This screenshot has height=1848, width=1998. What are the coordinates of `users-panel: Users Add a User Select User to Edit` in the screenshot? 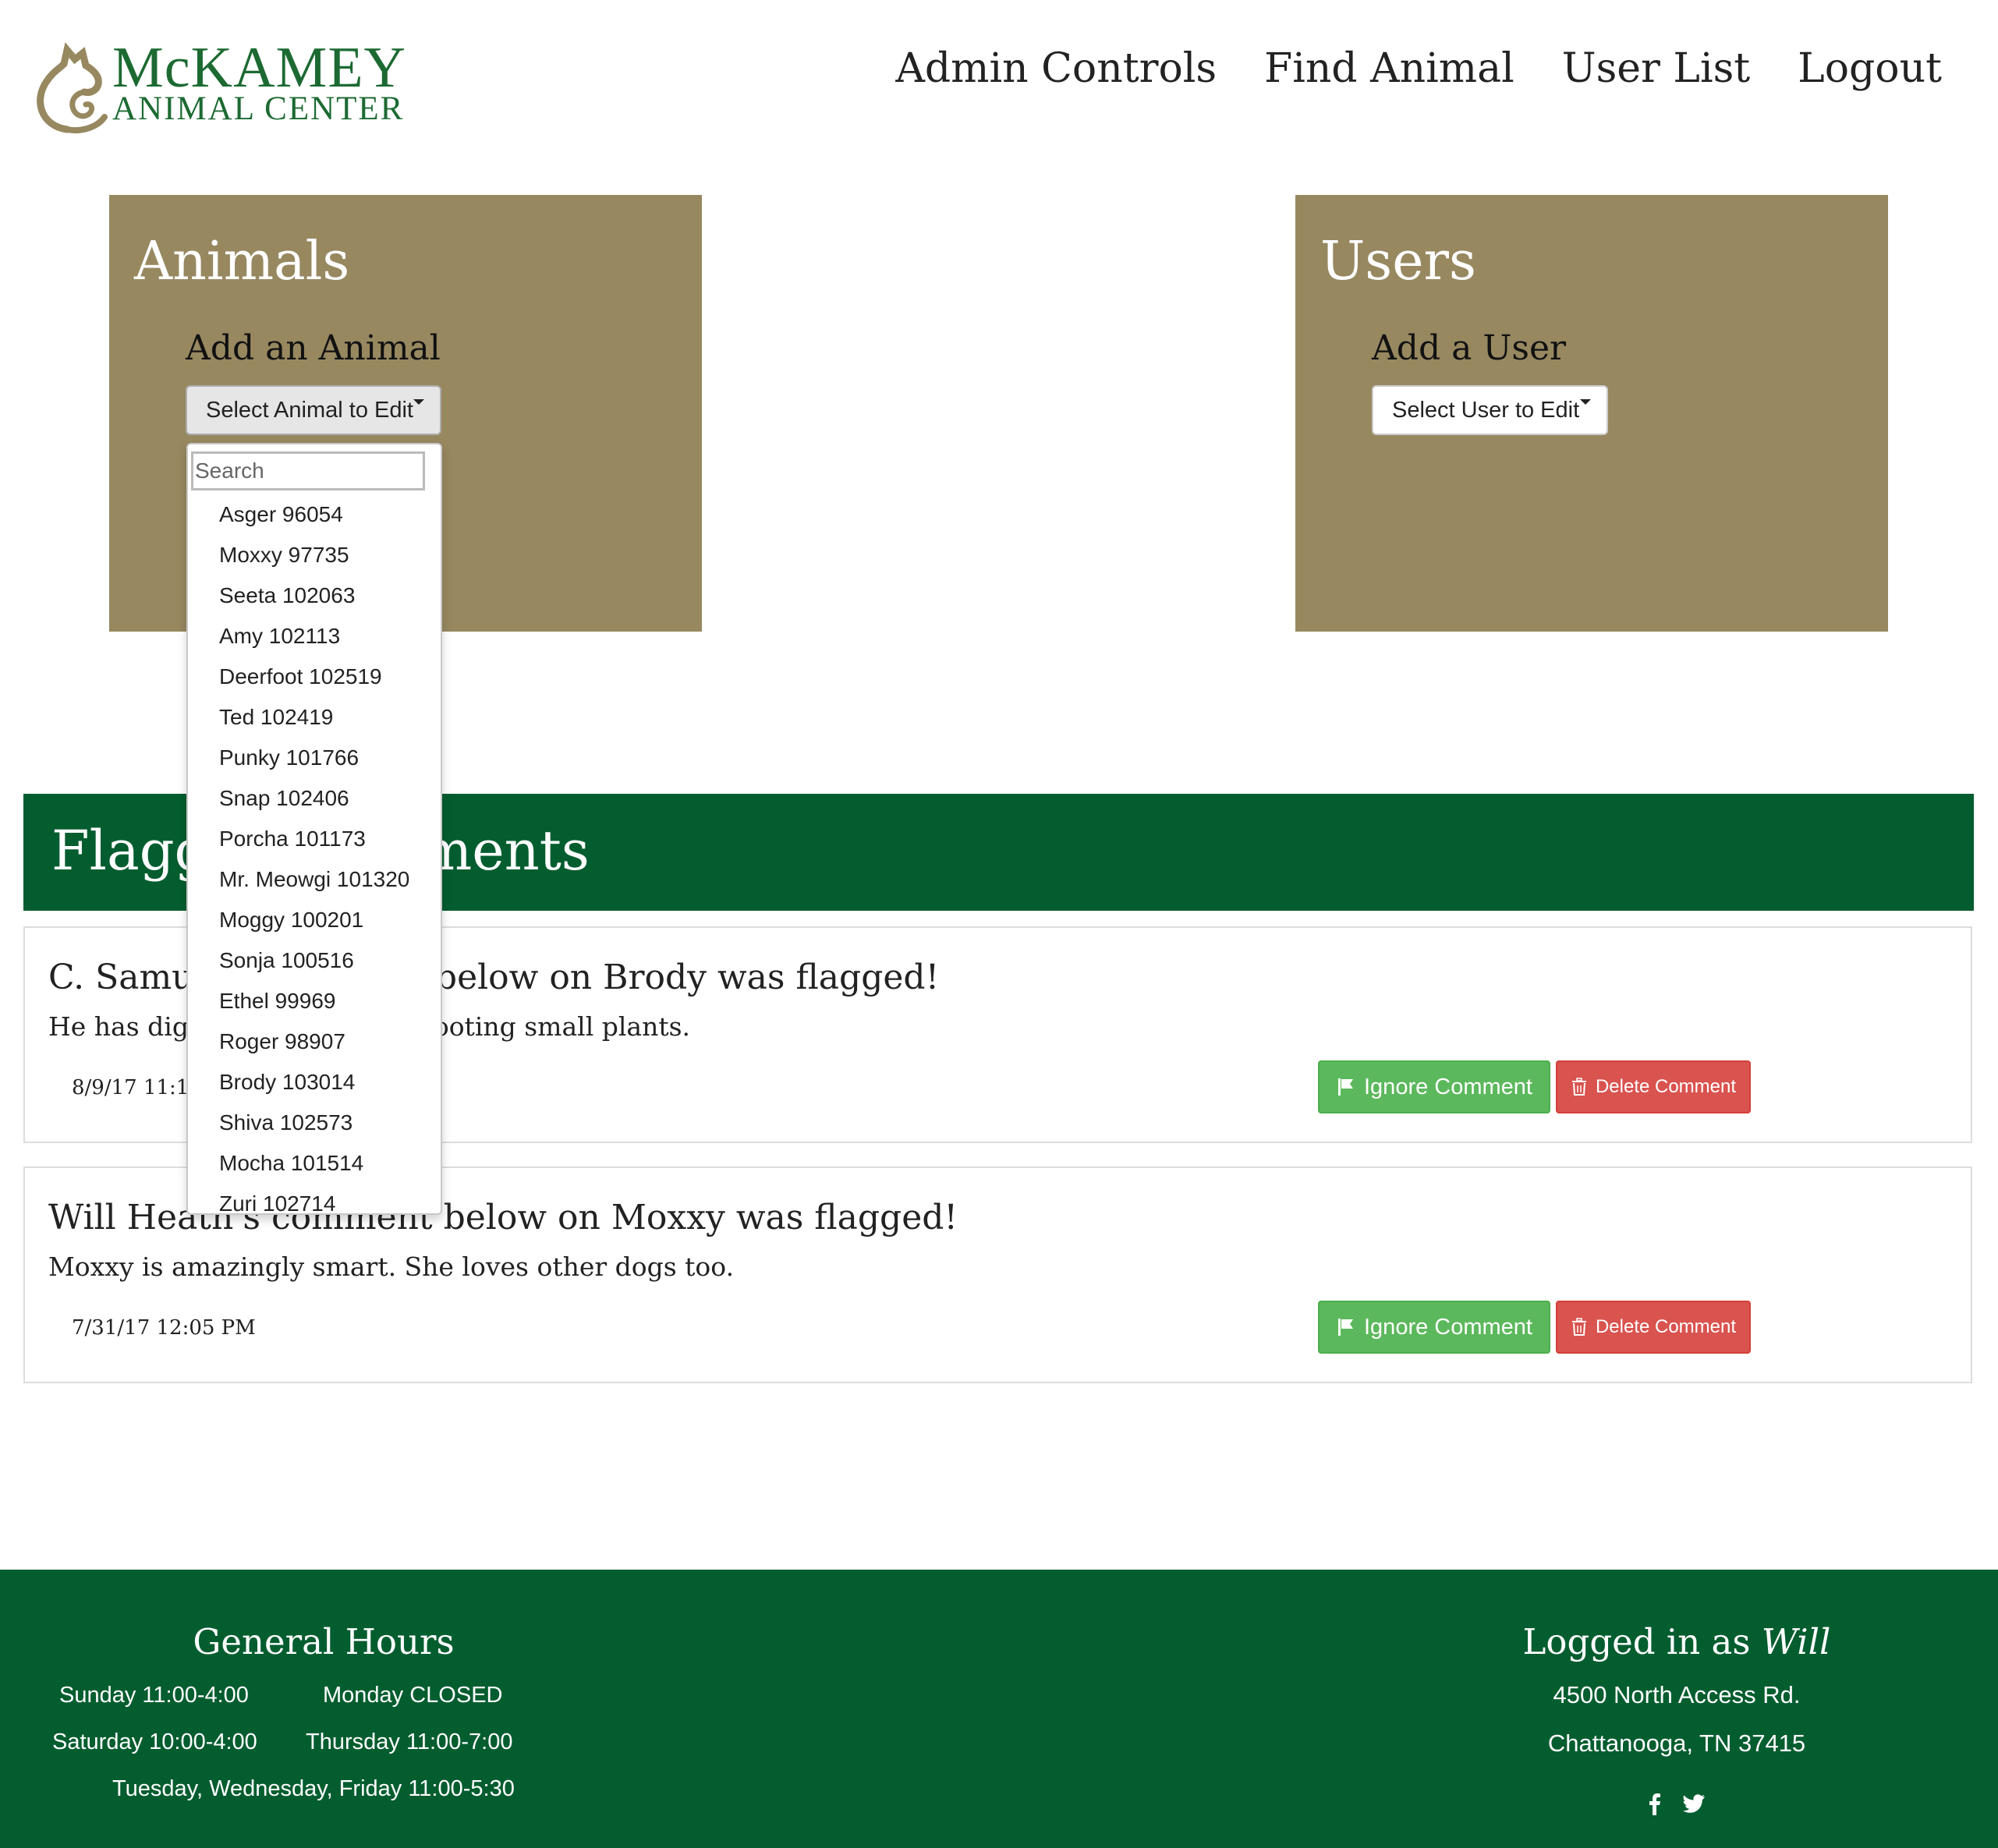 It's located at (1591, 414).